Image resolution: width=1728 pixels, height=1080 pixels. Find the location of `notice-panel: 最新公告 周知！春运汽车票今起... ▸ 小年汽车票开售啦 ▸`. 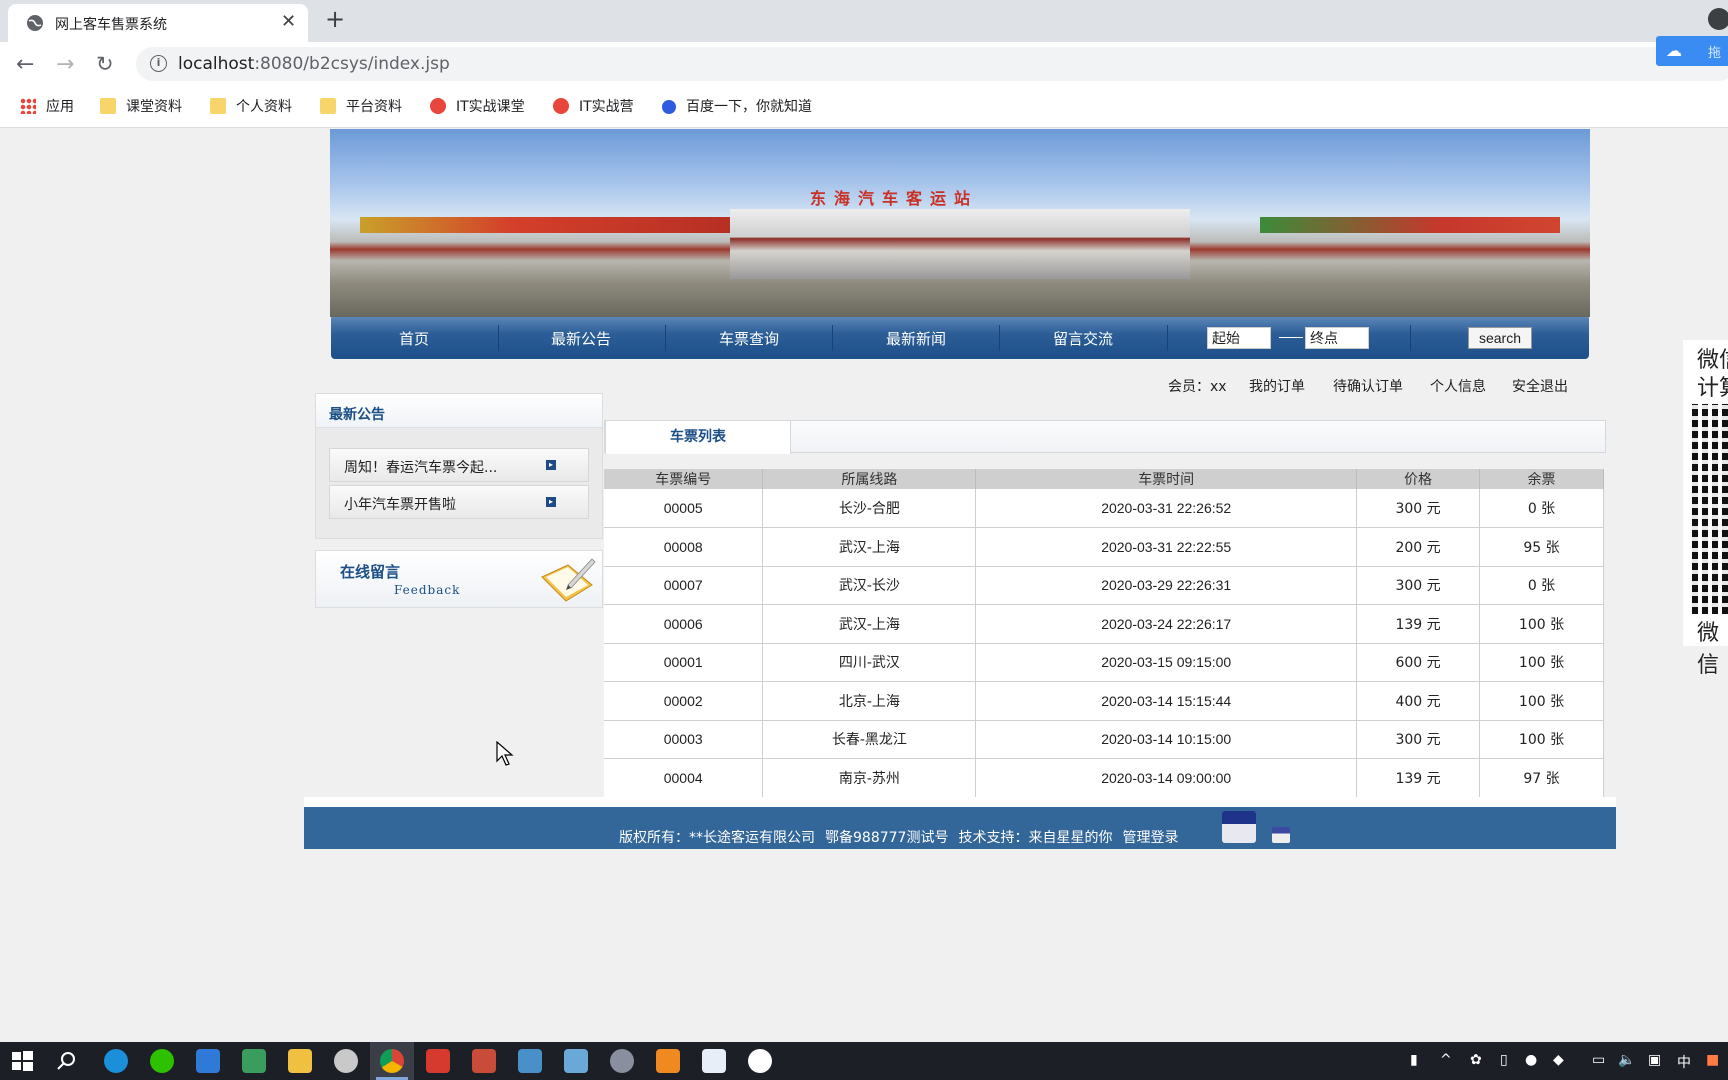

notice-panel: 最新公告 周知！春运汽车票今起... ▸ 小年汽车票开售啦 ▸ is located at coordinates (459, 466).